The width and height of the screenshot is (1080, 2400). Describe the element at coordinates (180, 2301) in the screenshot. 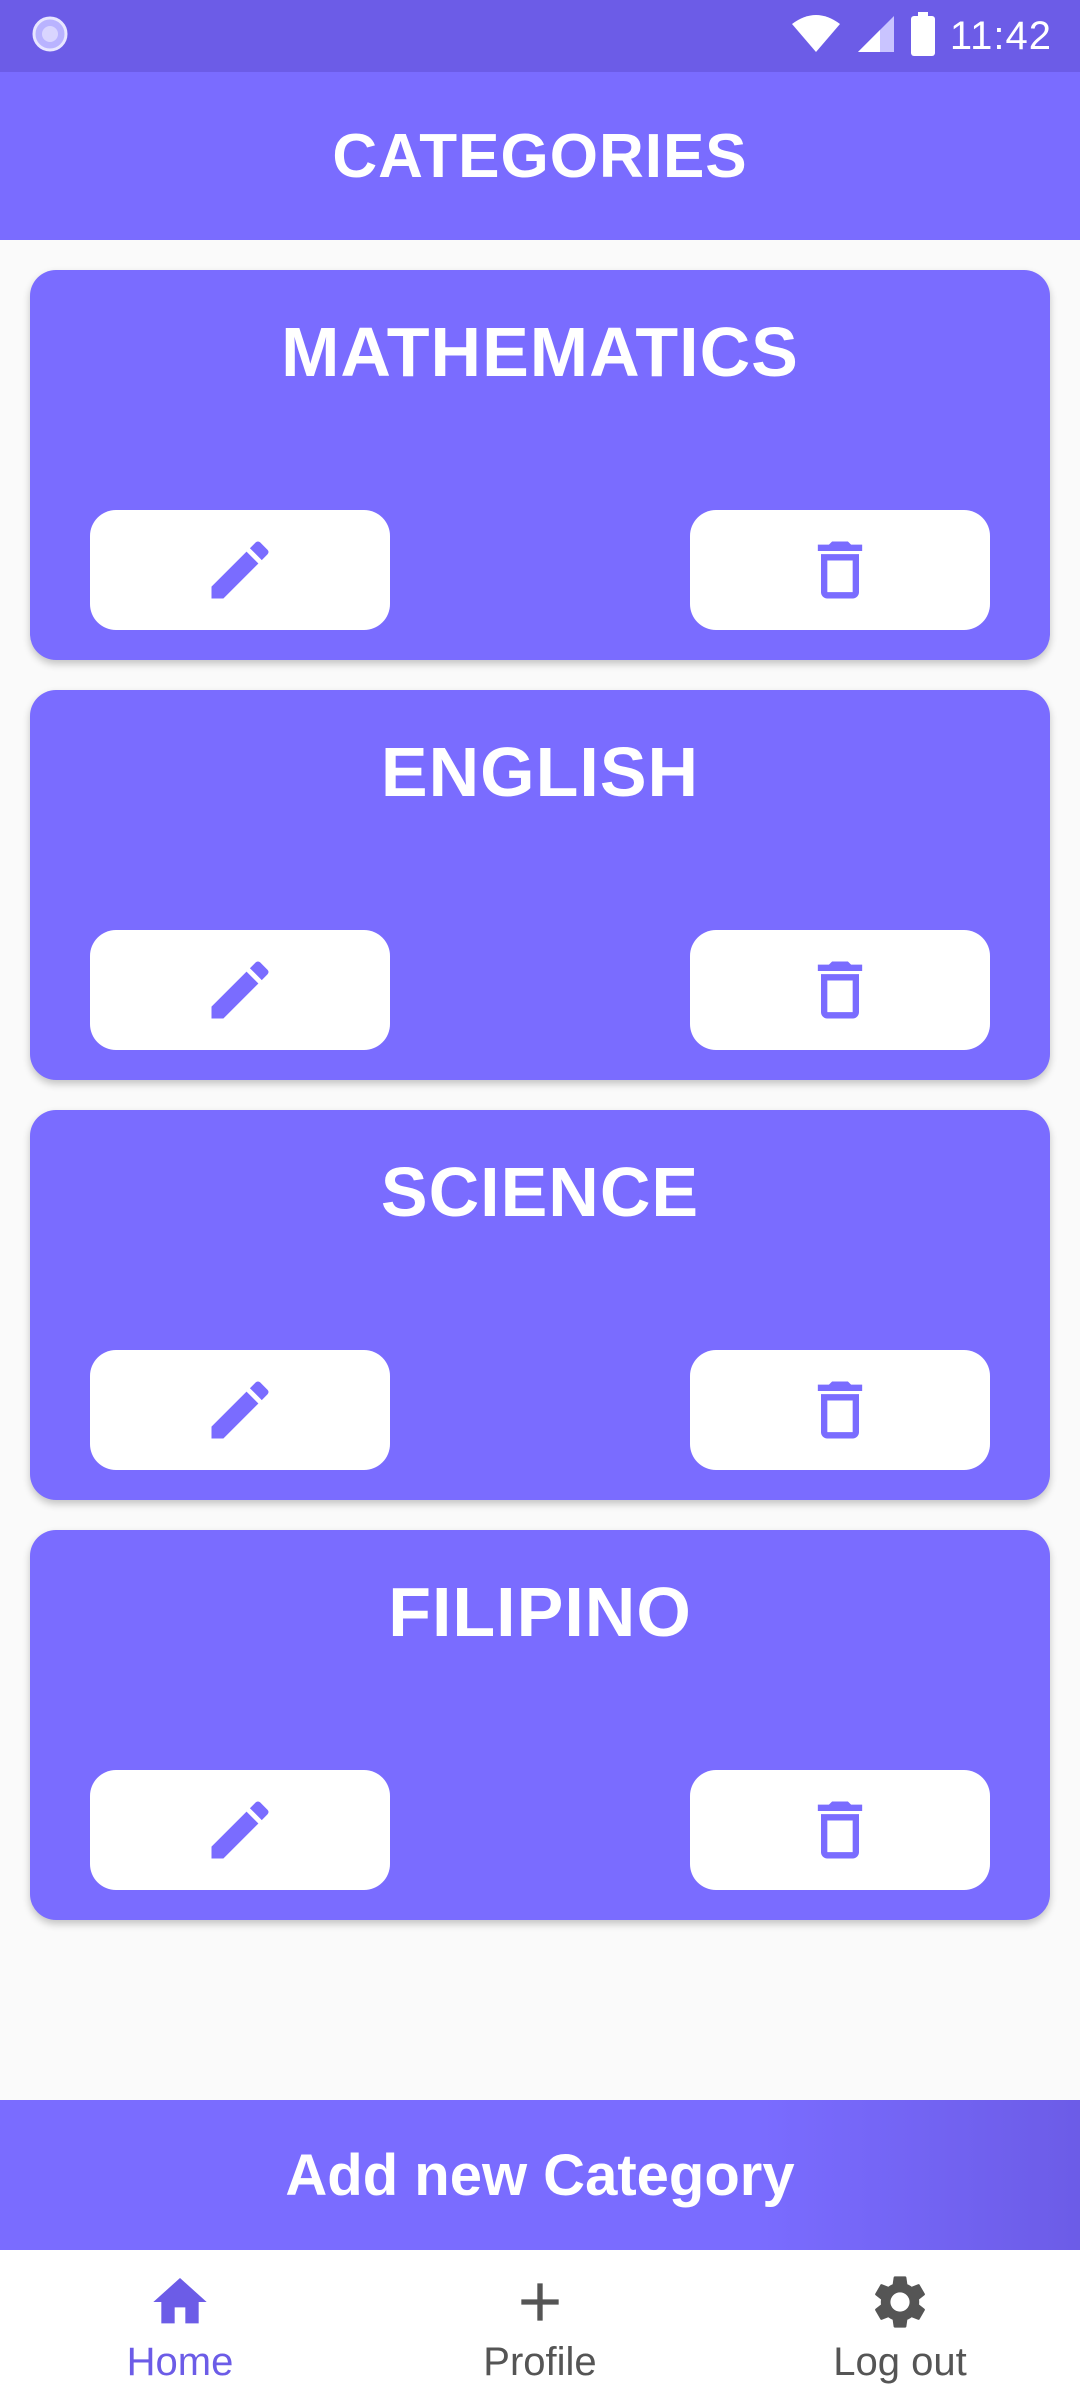

I see `home-icon` at that location.